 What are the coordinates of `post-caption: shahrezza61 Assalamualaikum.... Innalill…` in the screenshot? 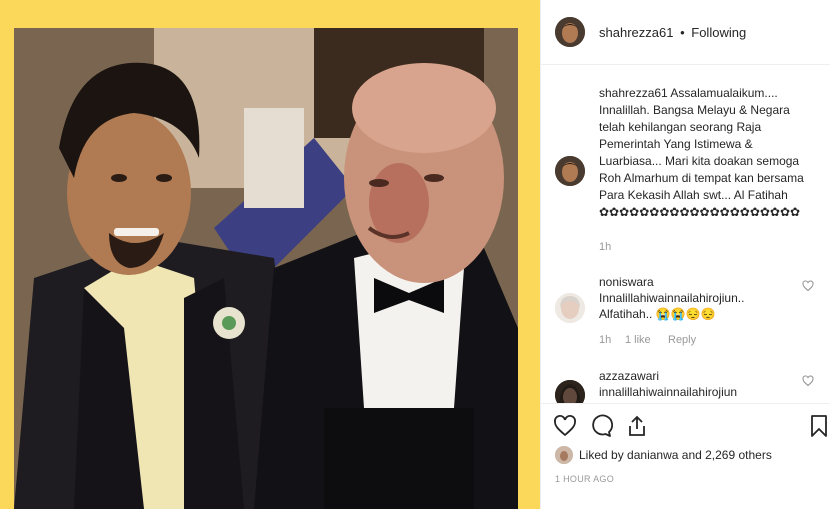 It's located at (708, 153).